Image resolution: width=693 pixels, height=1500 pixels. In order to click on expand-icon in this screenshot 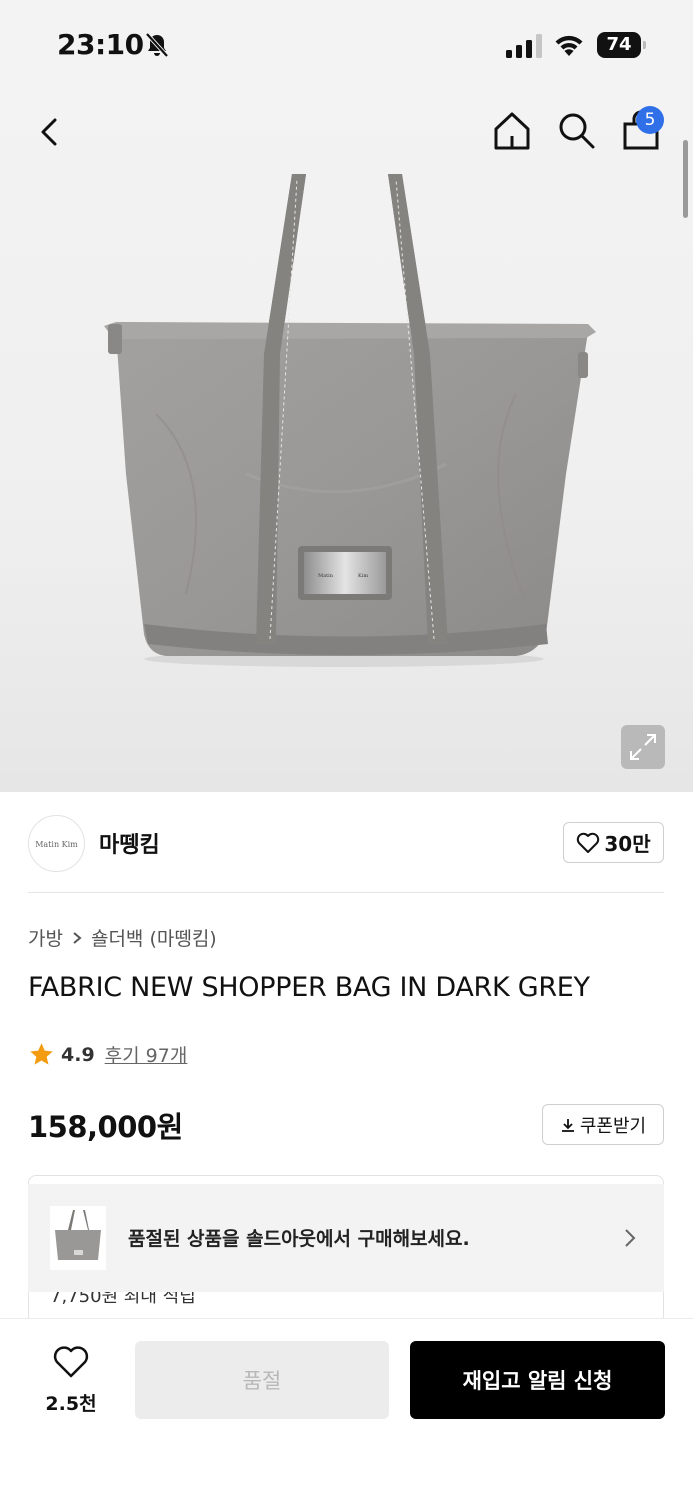, I will do `click(643, 747)`.